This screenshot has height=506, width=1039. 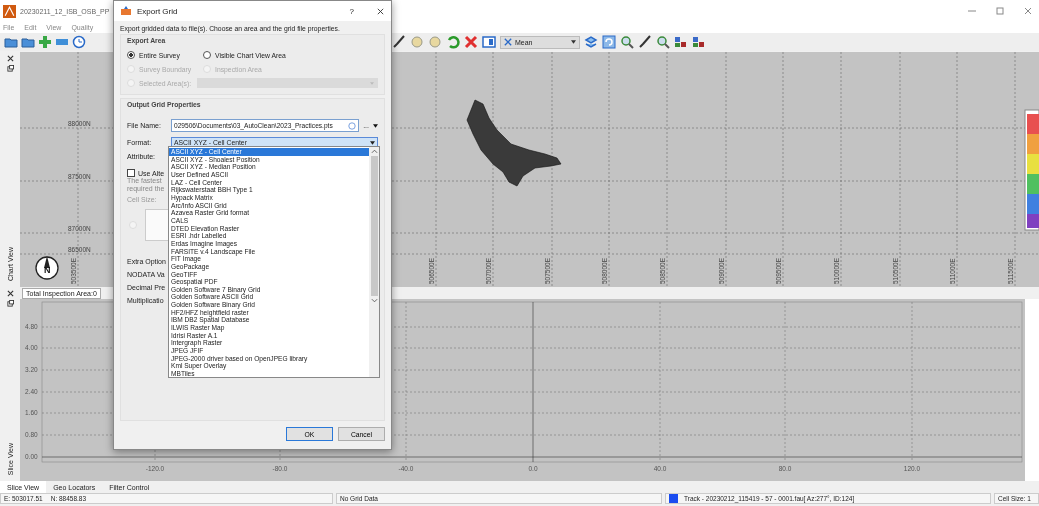 I want to click on north-label: N, so click(x=47, y=270).